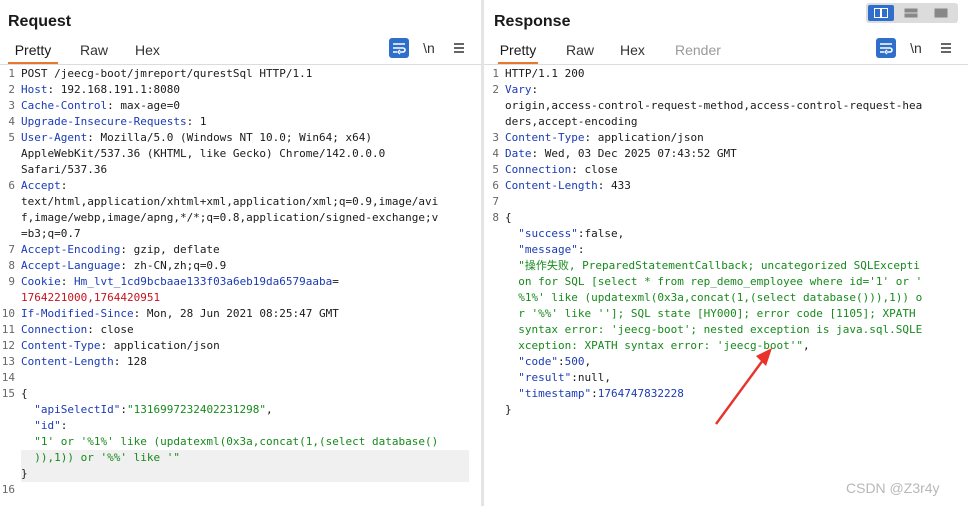 The width and height of the screenshot is (968, 506). I want to click on single-pane-view-icon, so click(941, 13).